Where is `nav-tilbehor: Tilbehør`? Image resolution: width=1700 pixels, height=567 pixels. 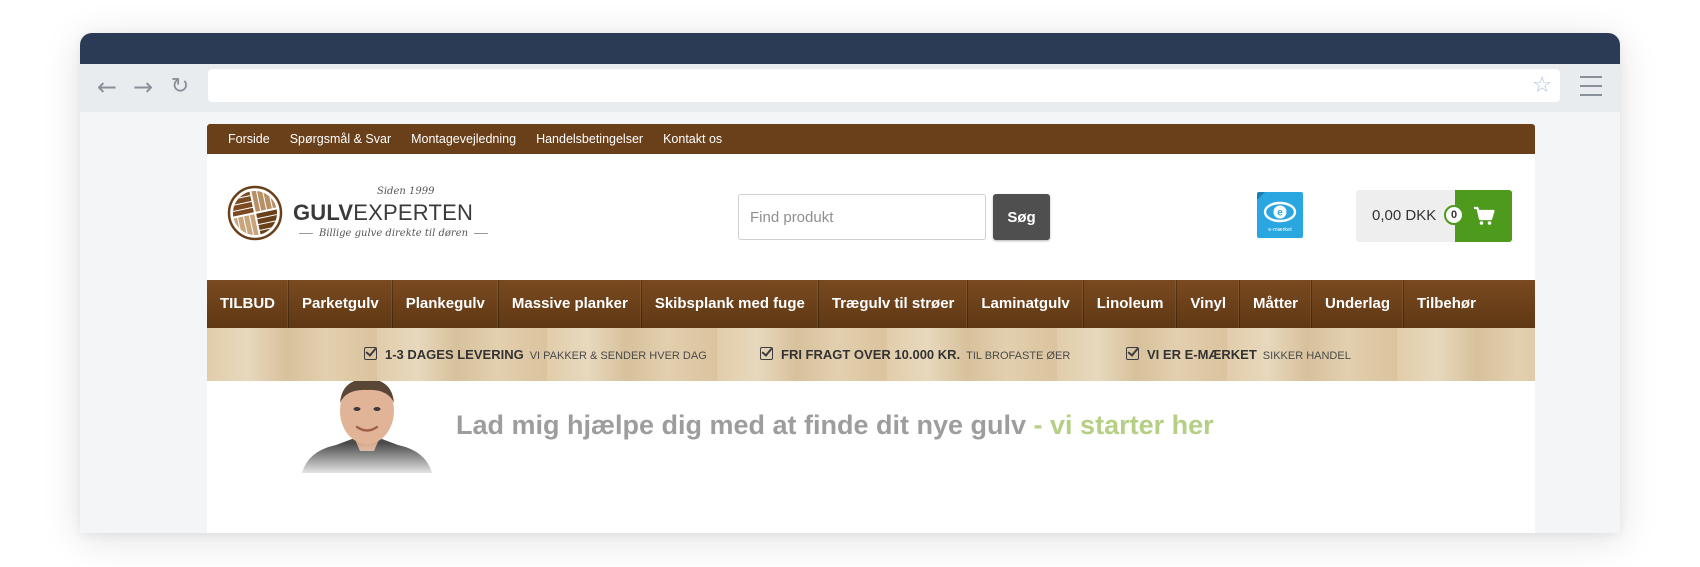
nav-tilbehor: Tilbehør is located at coordinates (1469, 304).